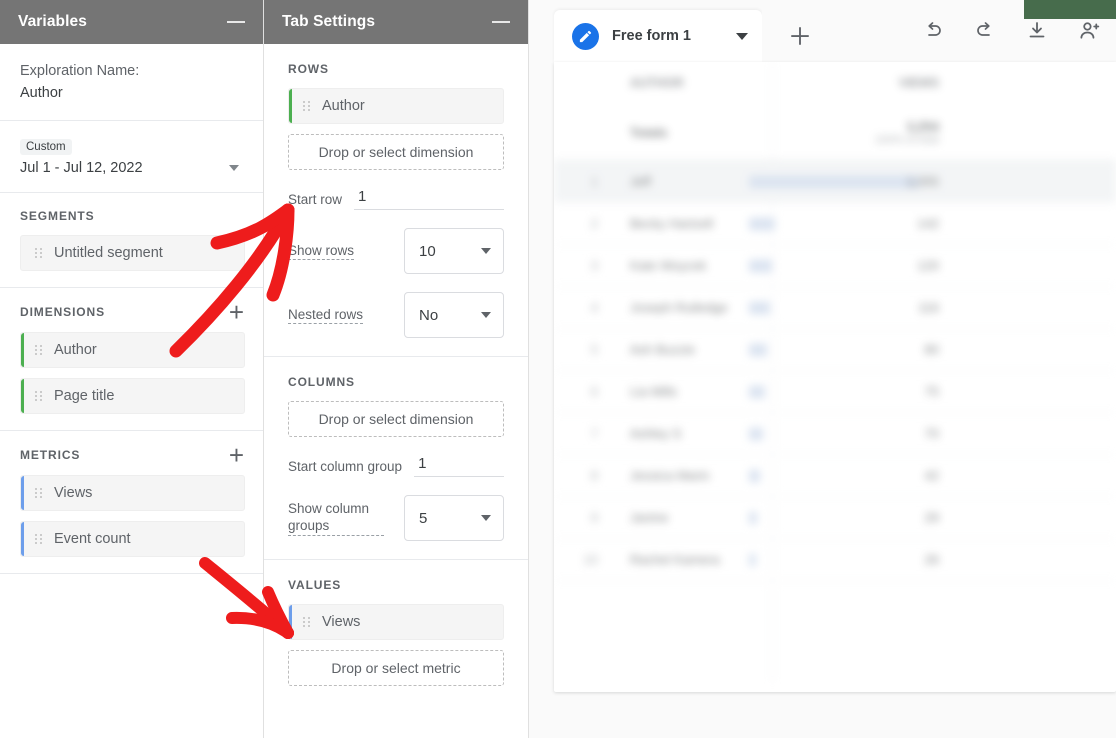  What do you see at coordinates (52, 21) in the screenshot?
I see `variables-panel-title: Variables` at bounding box center [52, 21].